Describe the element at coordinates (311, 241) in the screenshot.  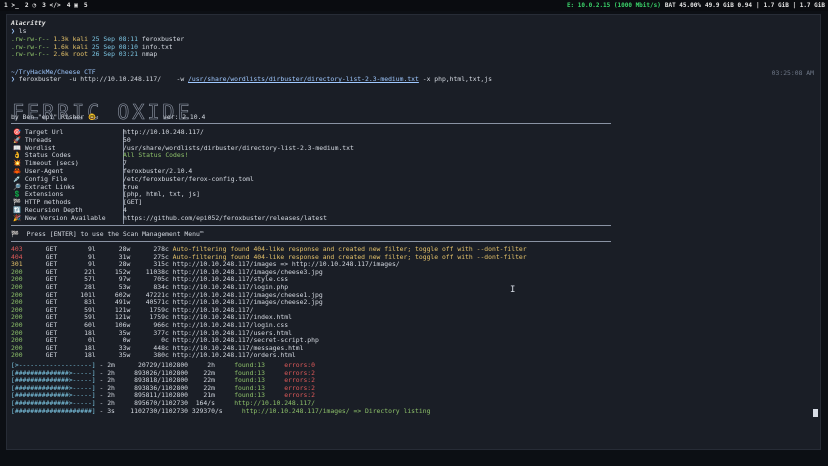
I see `separator-bottom` at that location.